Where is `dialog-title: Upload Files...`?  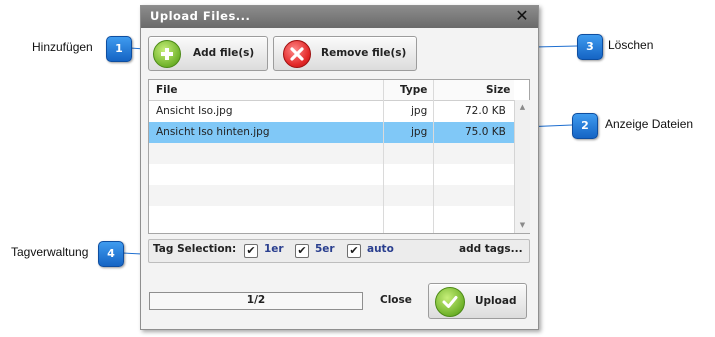 dialog-title: Upload Files... is located at coordinates (200, 16).